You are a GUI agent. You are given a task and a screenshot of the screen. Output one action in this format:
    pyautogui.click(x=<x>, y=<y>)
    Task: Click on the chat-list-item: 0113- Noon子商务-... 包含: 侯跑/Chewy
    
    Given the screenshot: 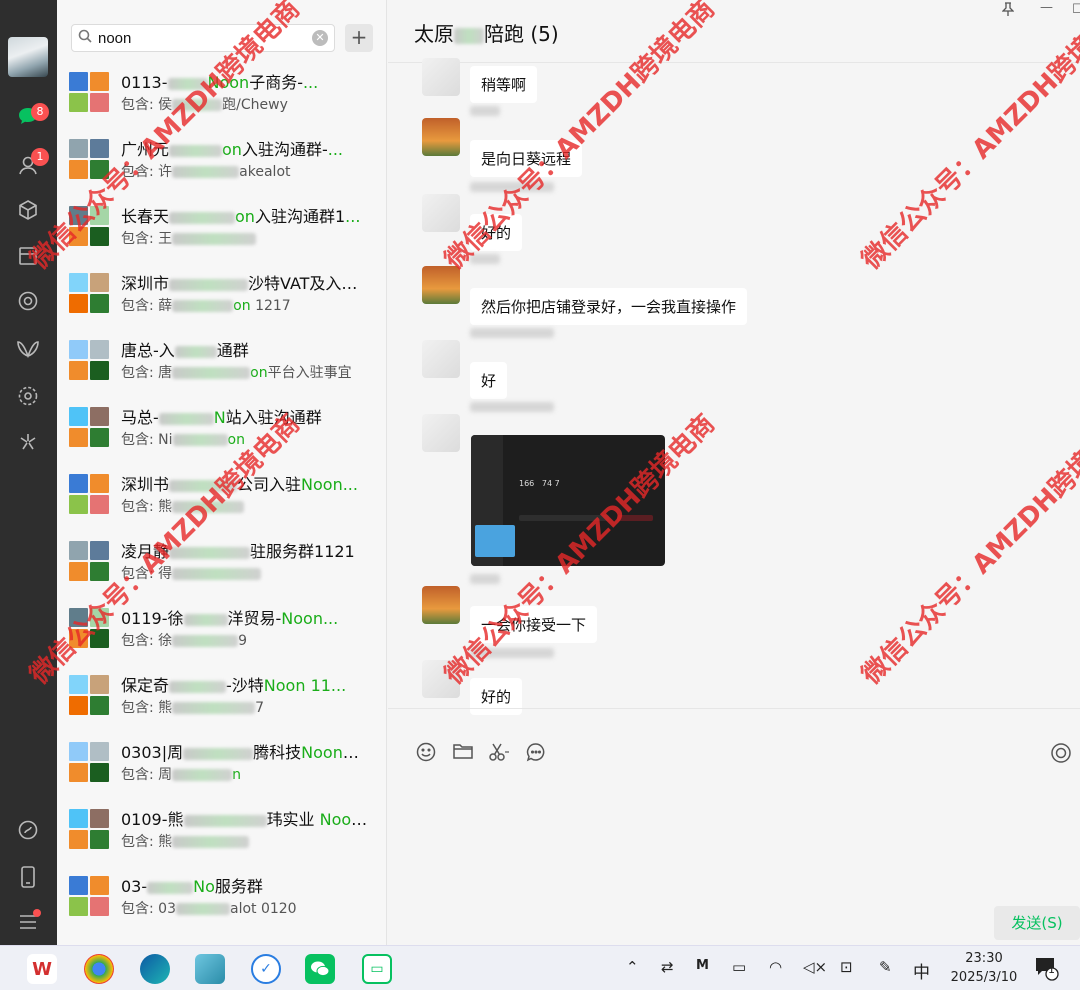 What is the action you would take?
    pyautogui.click(x=221, y=91)
    